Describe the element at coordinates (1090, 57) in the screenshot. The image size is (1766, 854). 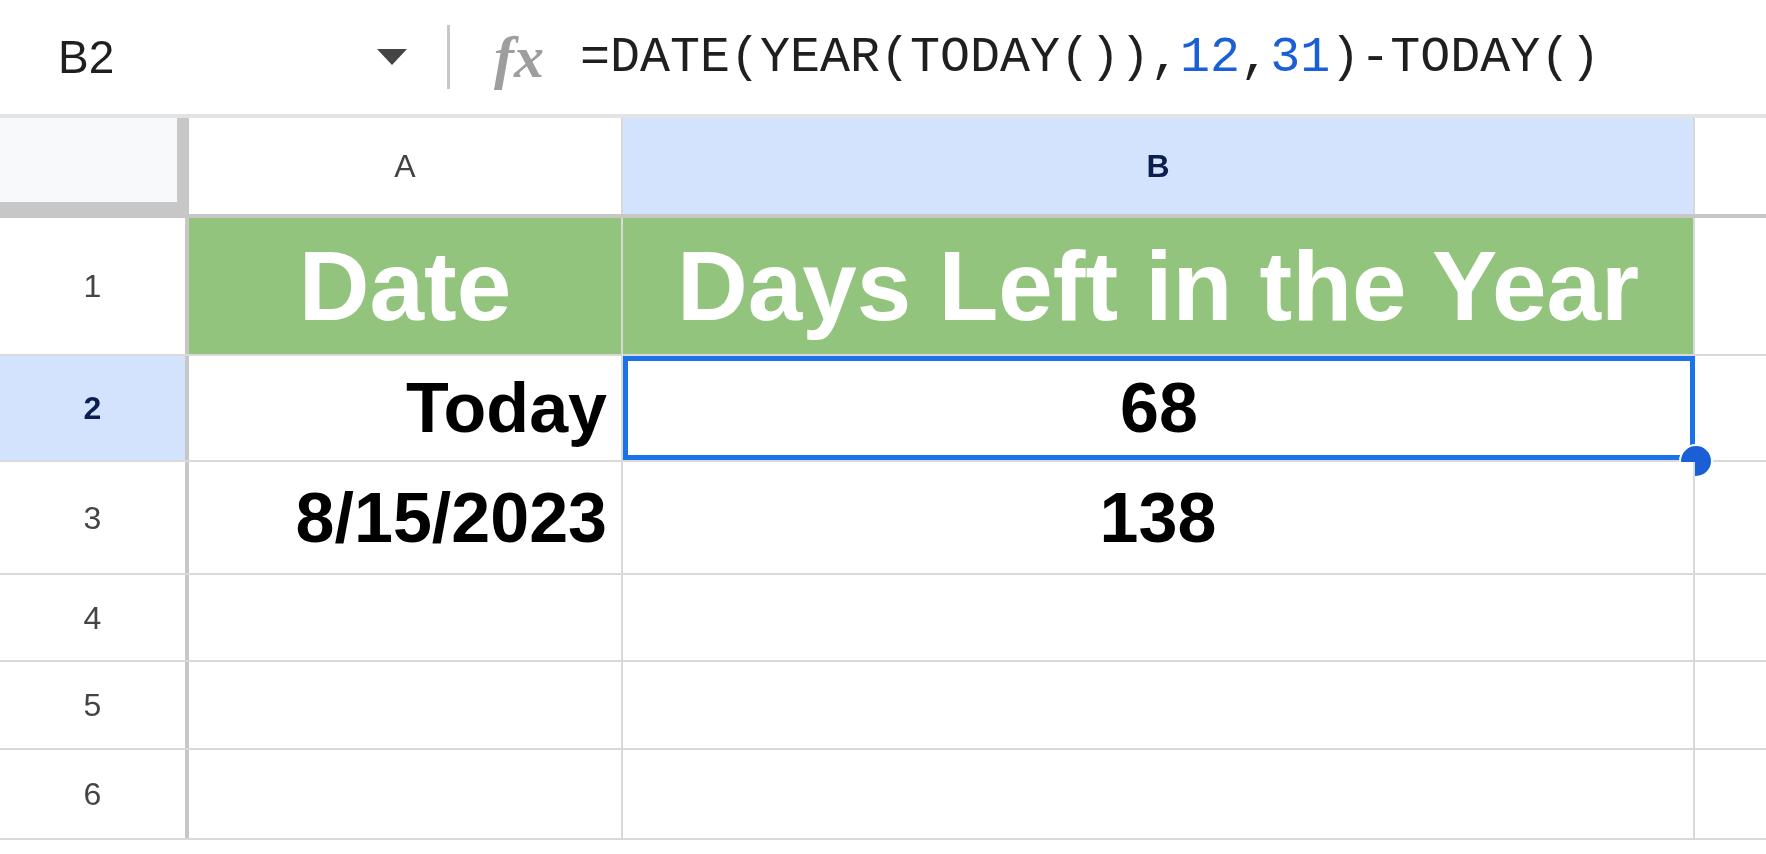
I see `formula-field: =DATE(YEAR(TODAY()),12,31)-TODAY()` at that location.